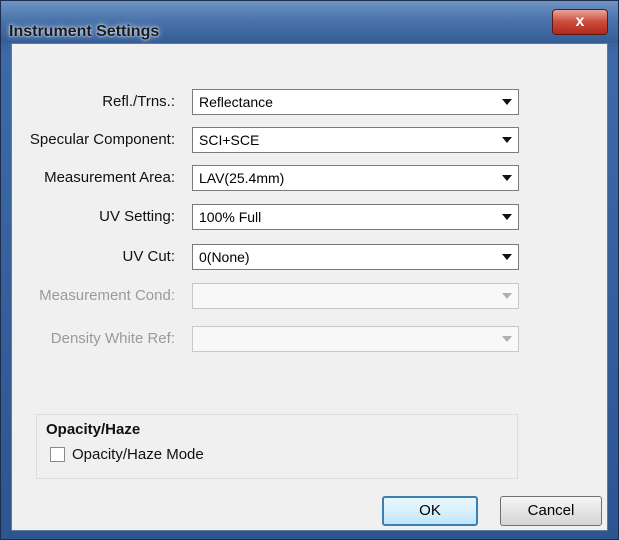 This screenshot has height=540, width=619. Describe the element at coordinates (309, 22) in the screenshot. I see `title-bar: Instrument Settings x` at that location.